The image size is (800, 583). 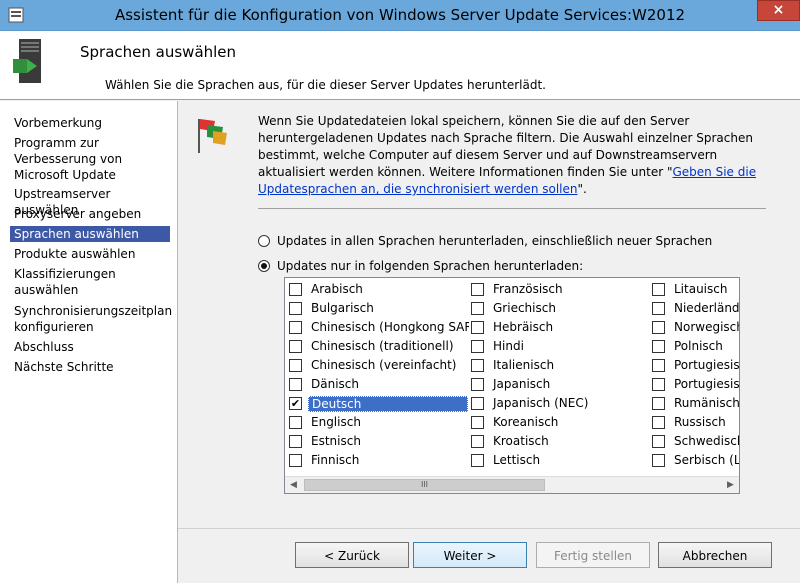 What do you see at coordinates (470, 555) in the screenshot?
I see `next-button: Weiter >` at bounding box center [470, 555].